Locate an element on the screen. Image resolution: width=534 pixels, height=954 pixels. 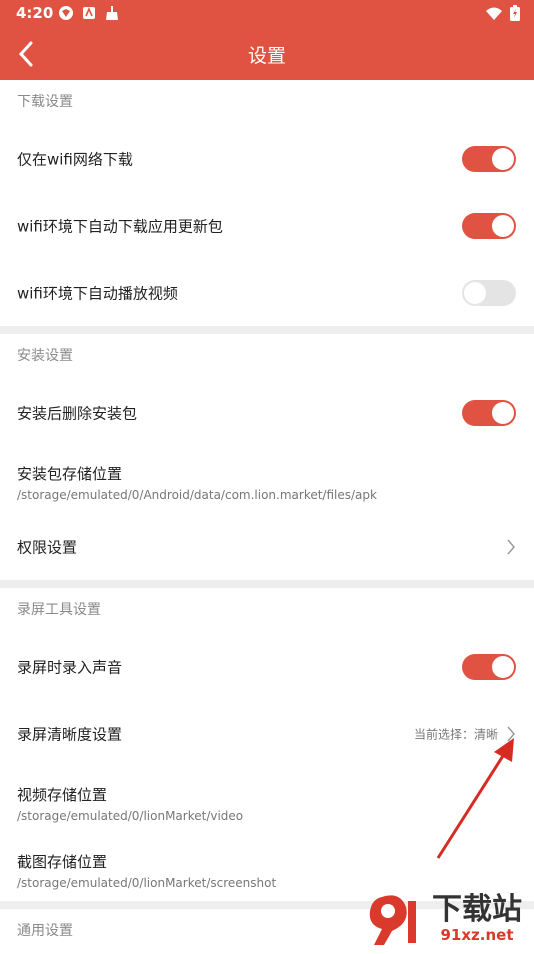
annotation-arrow-icon is located at coordinates (475, 798).